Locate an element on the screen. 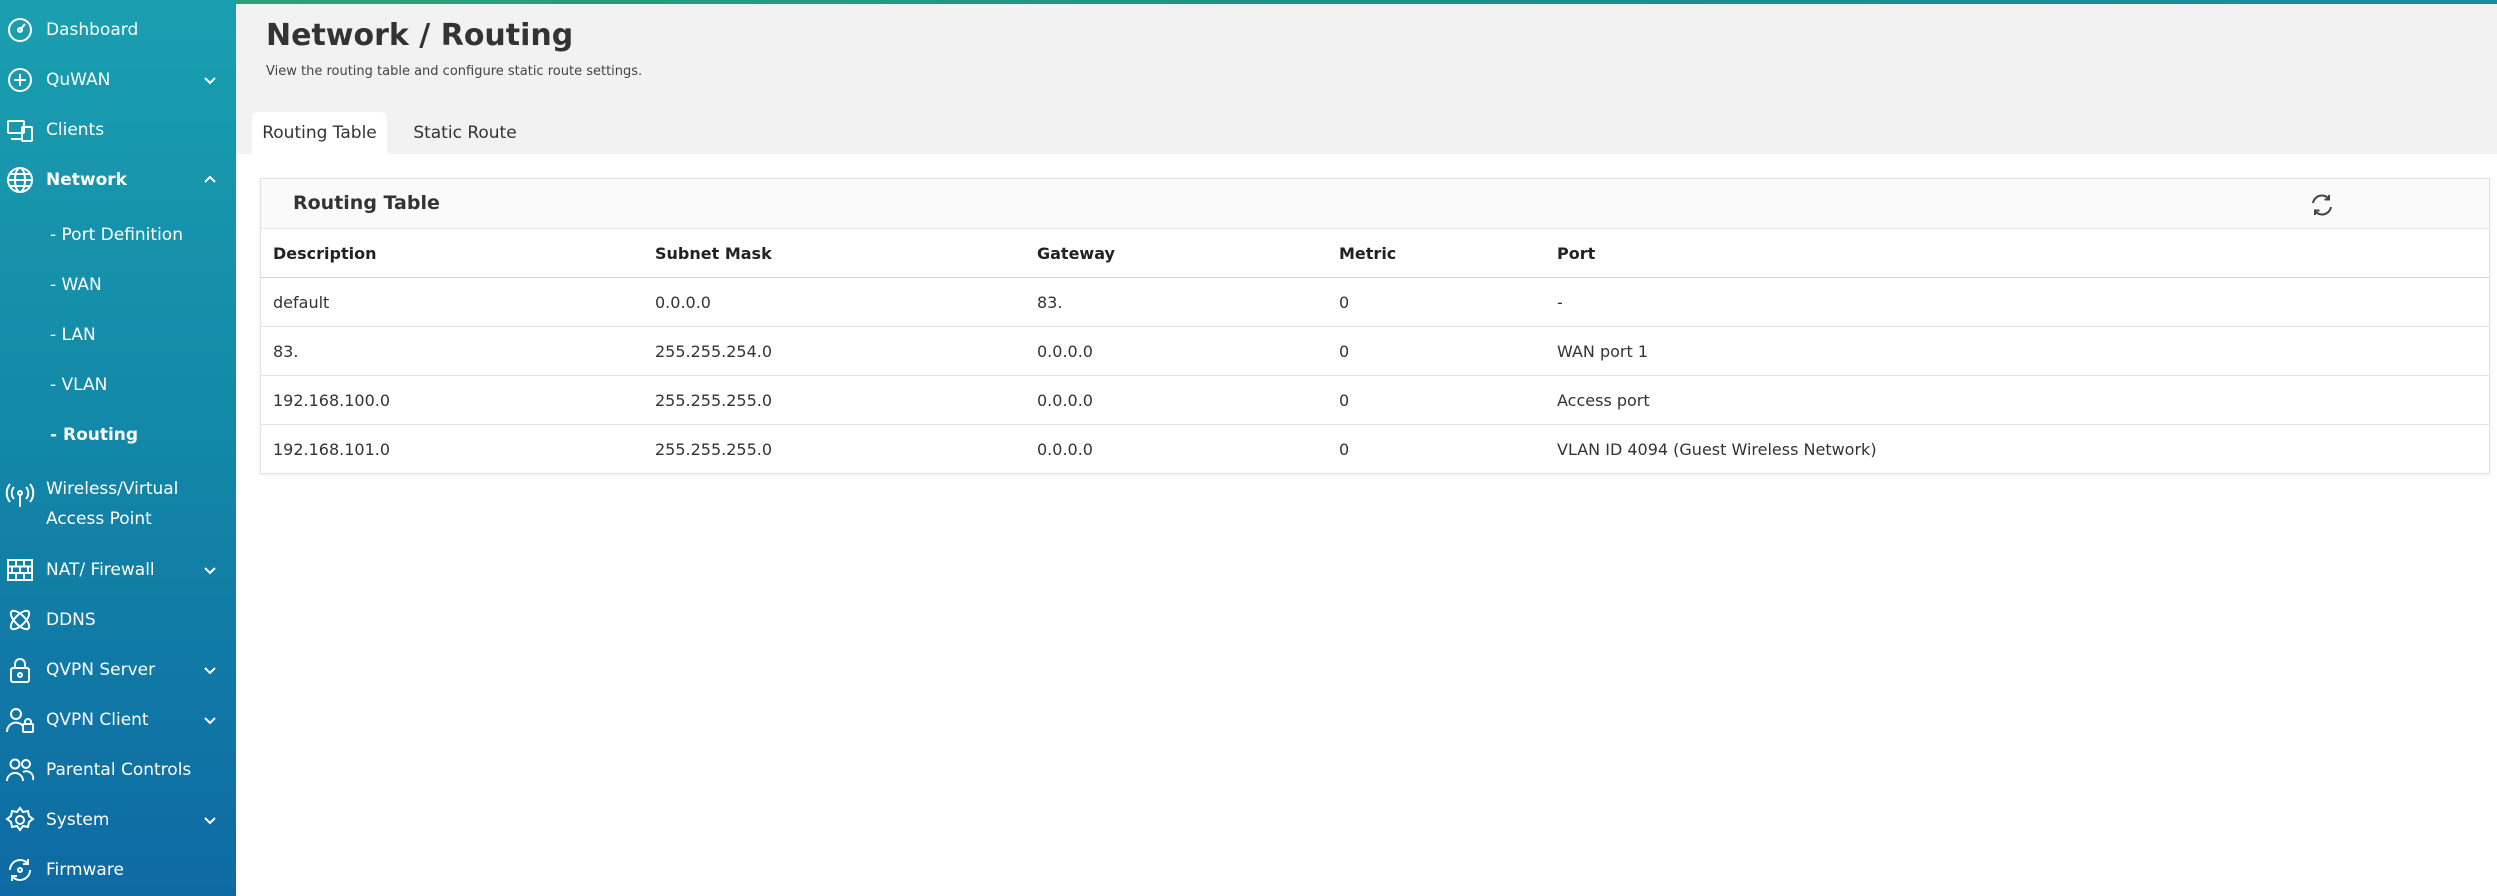 The image size is (2497, 896). sidebar-item-label: Firmware is located at coordinates (85, 870).